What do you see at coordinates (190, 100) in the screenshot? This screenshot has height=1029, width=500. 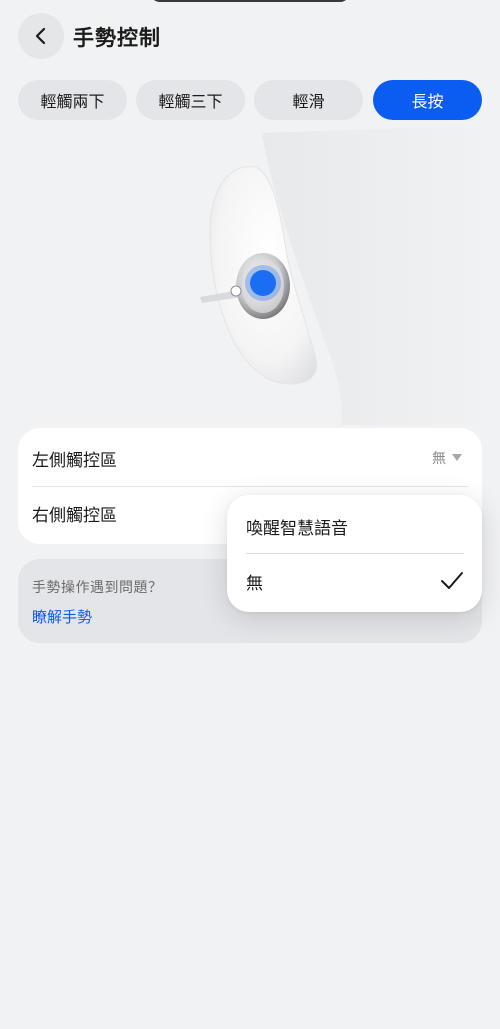 I see `tab-triple-tap: 輕觸三下` at bounding box center [190, 100].